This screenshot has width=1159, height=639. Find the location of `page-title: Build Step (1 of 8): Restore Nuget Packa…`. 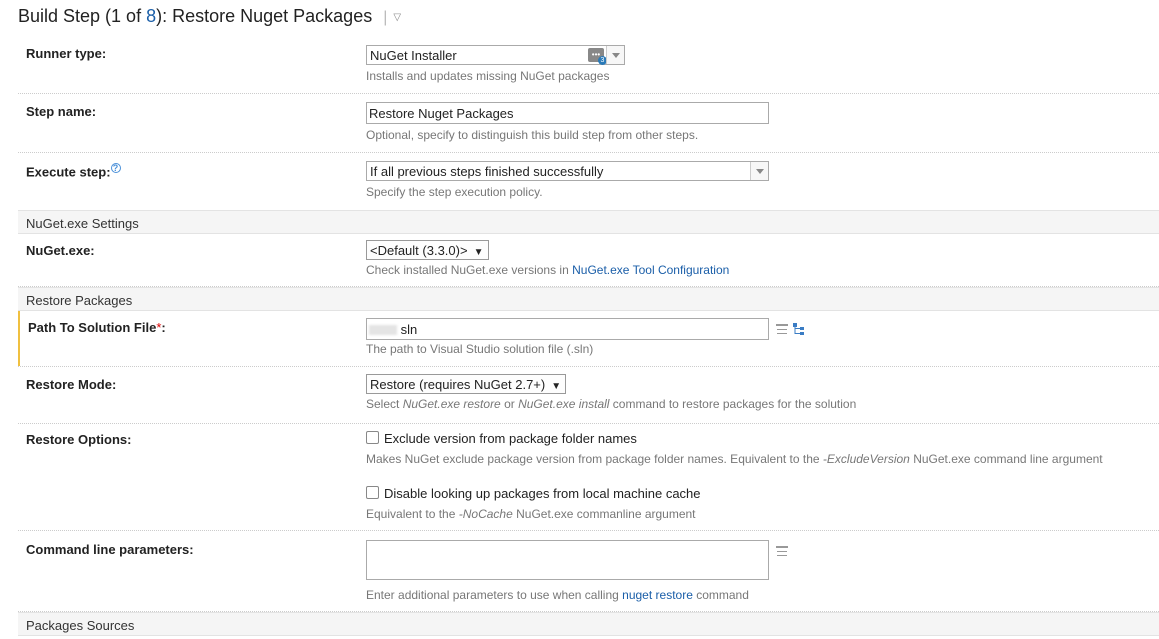

page-title: Build Step (1 of 8): Restore Nuget Packa… is located at coordinates (209, 16).